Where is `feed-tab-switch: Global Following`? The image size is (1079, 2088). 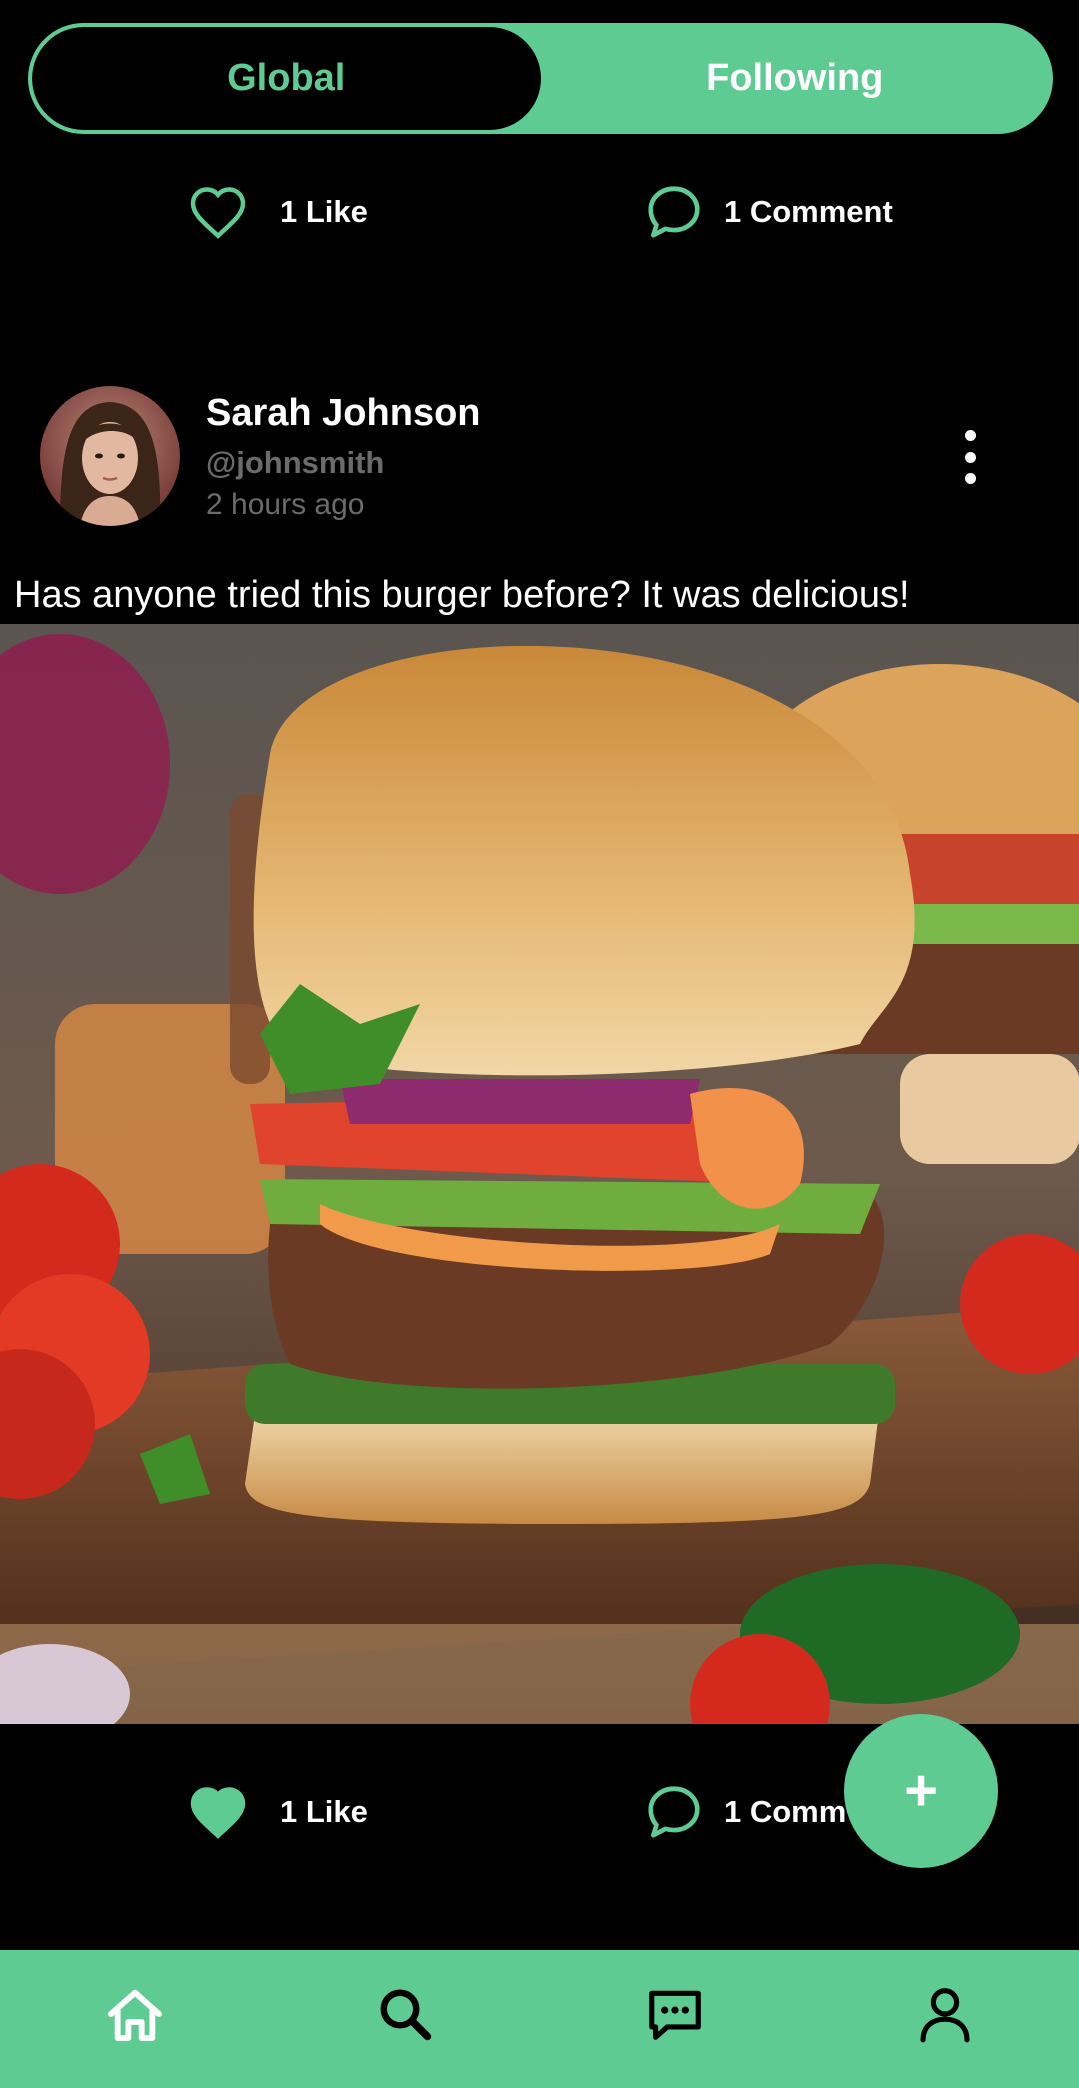 feed-tab-switch: Global Following is located at coordinates (540, 78).